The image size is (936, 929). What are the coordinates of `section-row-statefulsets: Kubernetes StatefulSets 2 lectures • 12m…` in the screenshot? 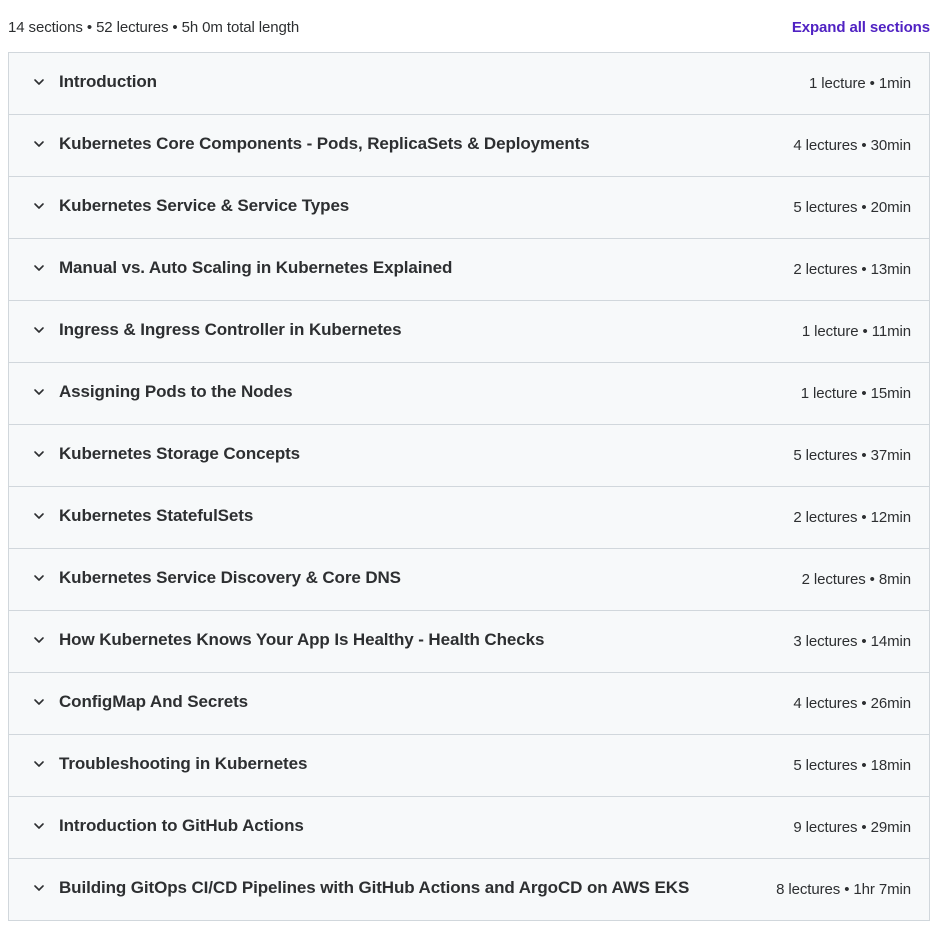 It's located at (469, 518).